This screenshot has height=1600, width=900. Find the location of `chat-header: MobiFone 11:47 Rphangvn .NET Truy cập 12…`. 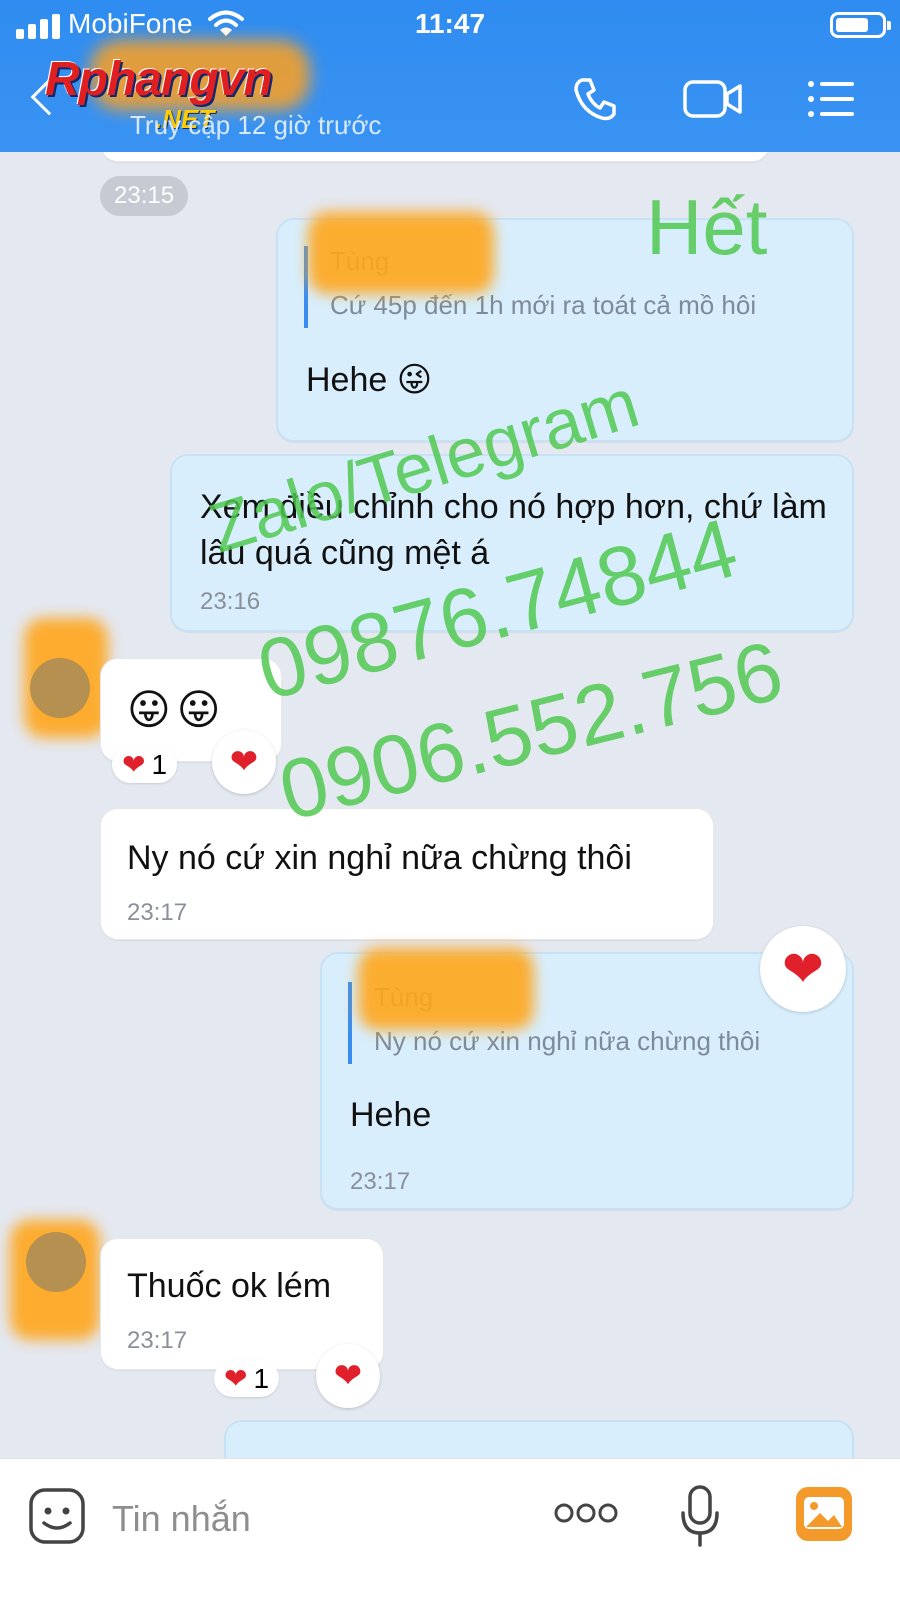

chat-header: MobiFone 11:47 Rphangvn .NET Truy cập 12… is located at coordinates (450, 76).